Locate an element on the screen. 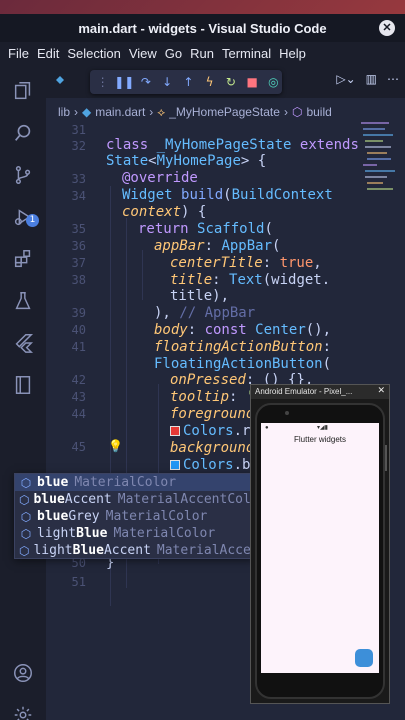  activity-bar: 1 is located at coordinates (23, 392).